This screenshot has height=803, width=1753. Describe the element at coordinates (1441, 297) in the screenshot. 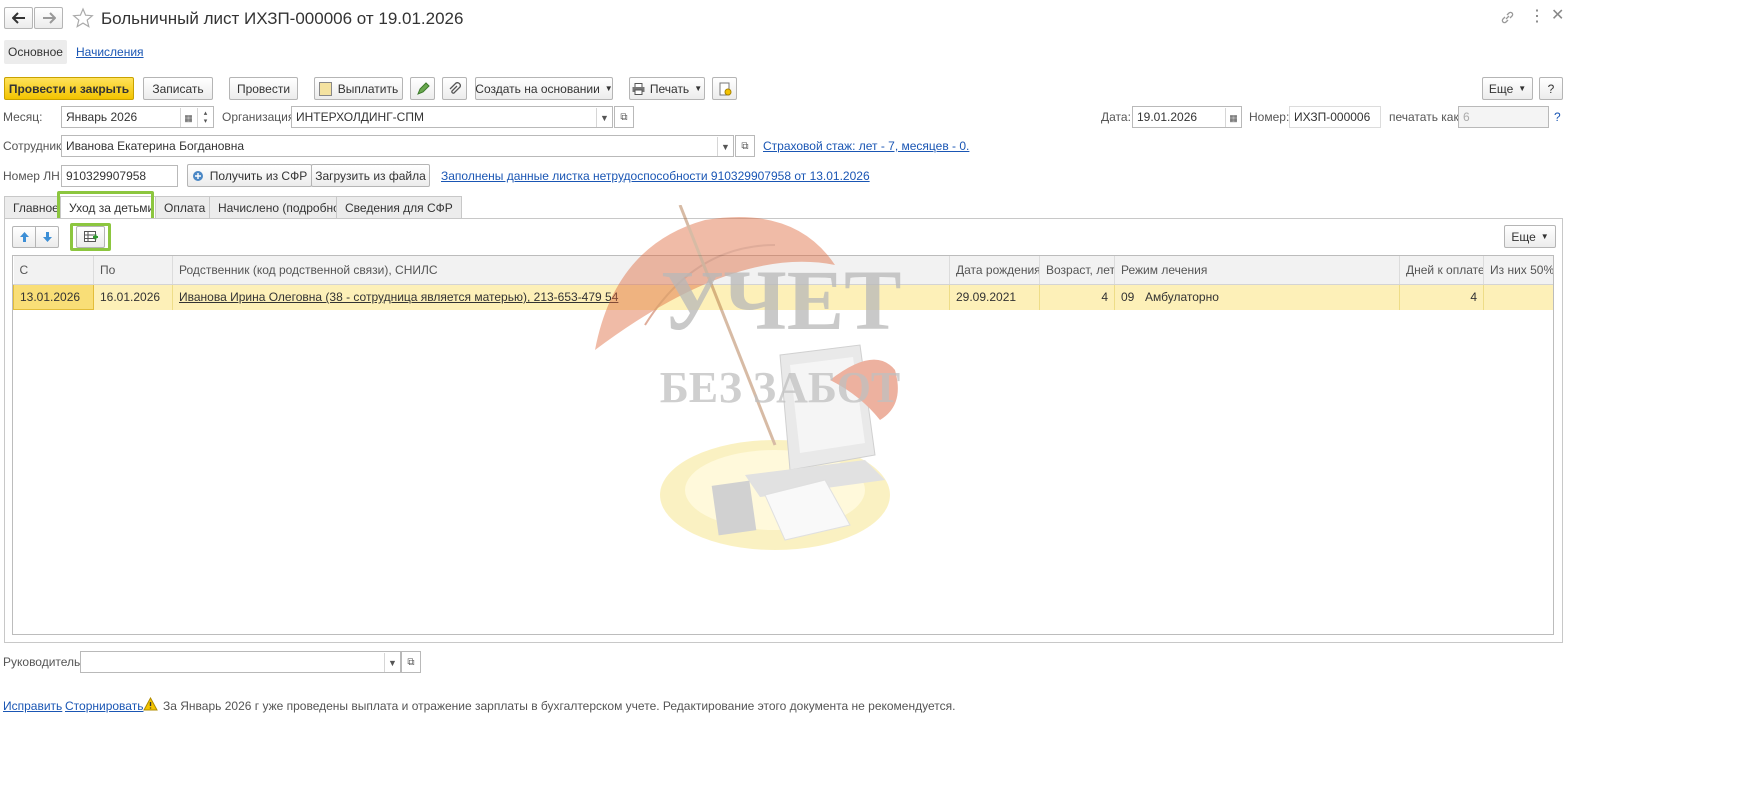

I see `cell-days-to-pay: 4` at that location.